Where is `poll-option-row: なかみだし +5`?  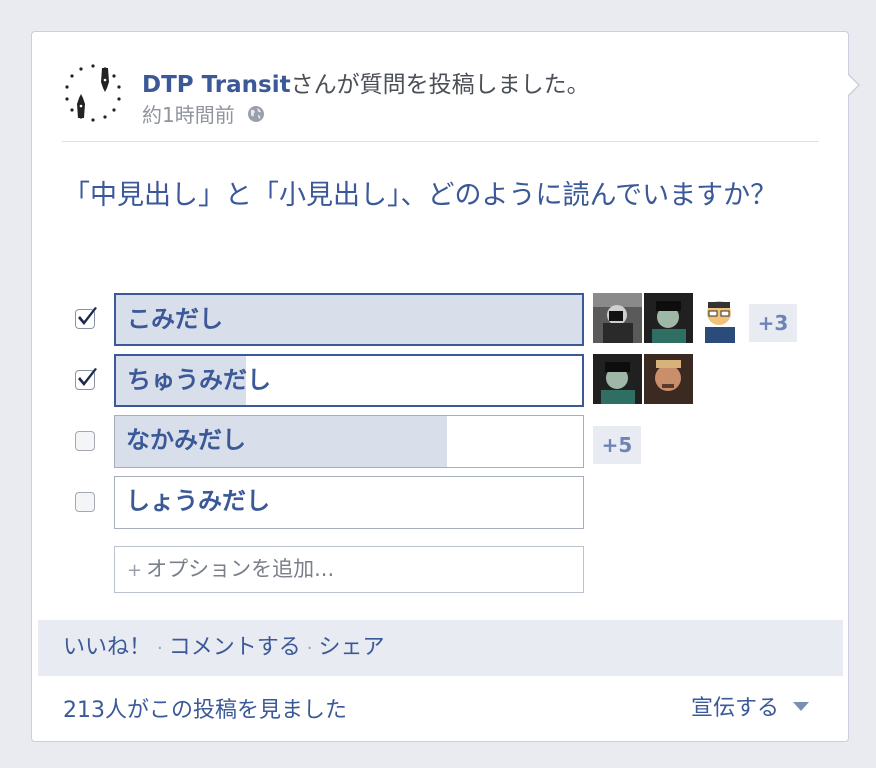 poll-option-row: なかみだし +5 is located at coordinates (441, 442).